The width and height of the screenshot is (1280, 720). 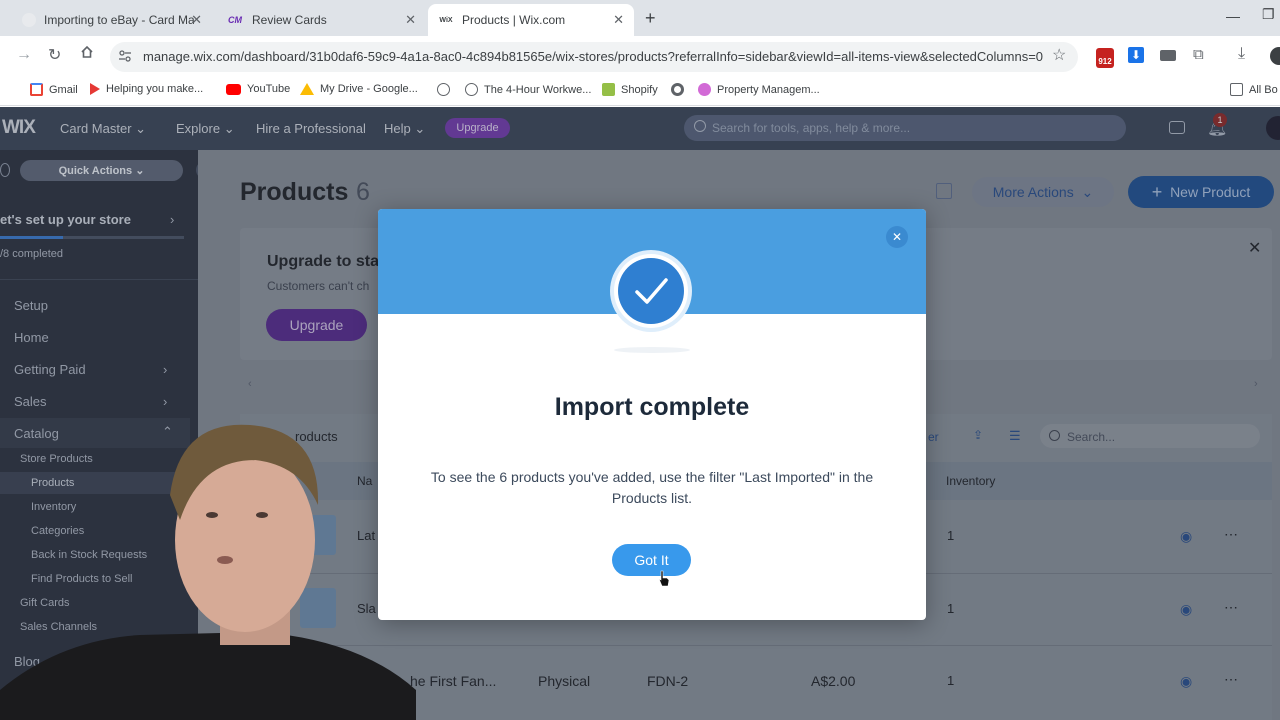 What do you see at coordinates (1198, 54) in the screenshot?
I see `extensions-puzzle-icon: ⧉` at bounding box center [1198, 54].